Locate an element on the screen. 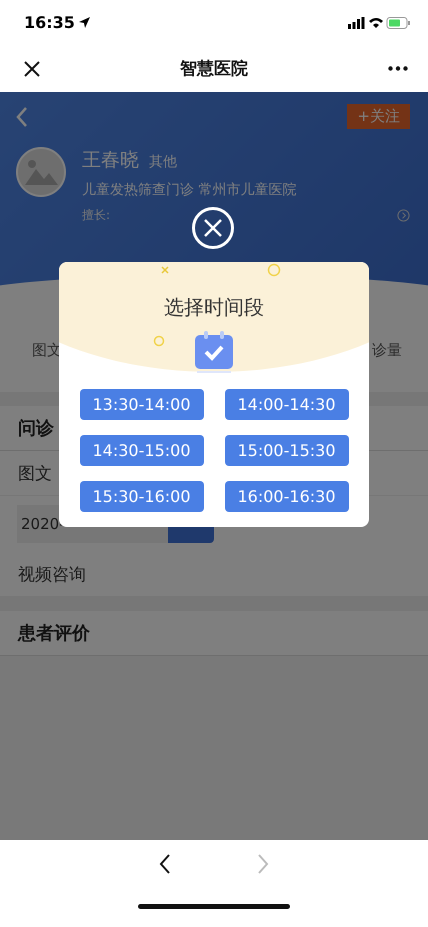 The height and width of the screenshot is (927, 428). follow-button: +关注 is located at coordinates (378, 116).